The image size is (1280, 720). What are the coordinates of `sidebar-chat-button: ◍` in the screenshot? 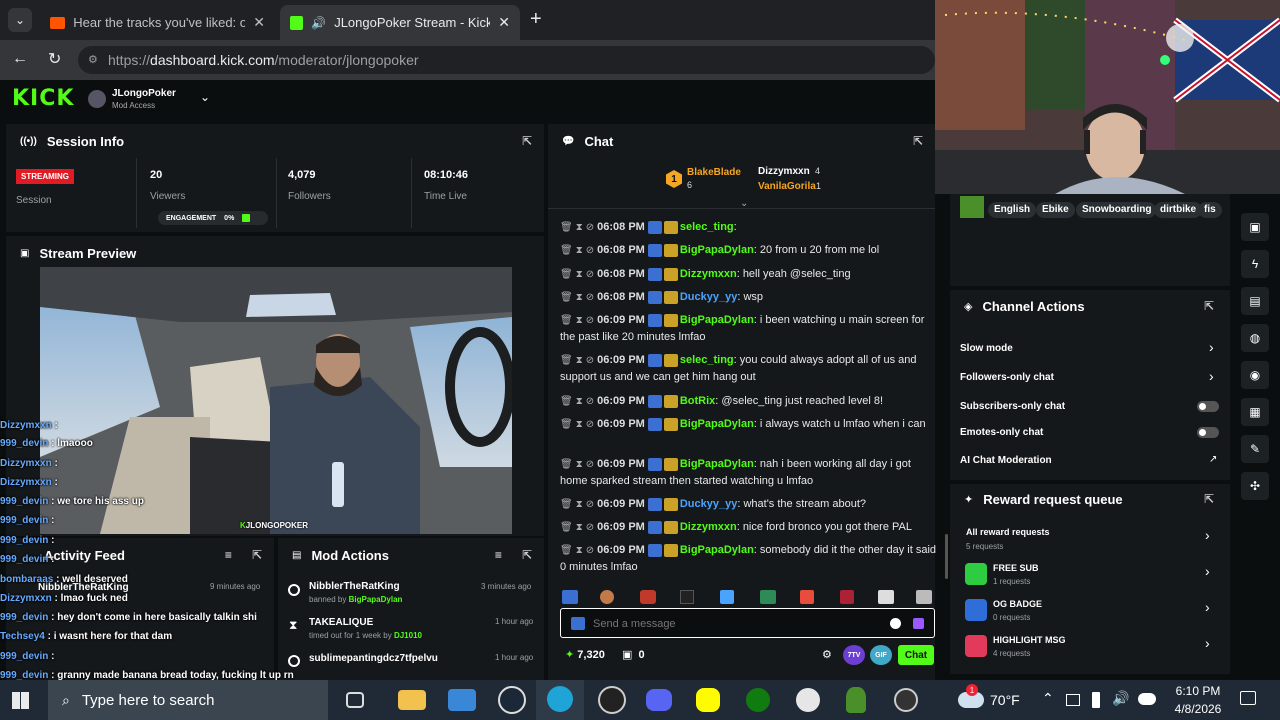 It's located at (1255, 338).